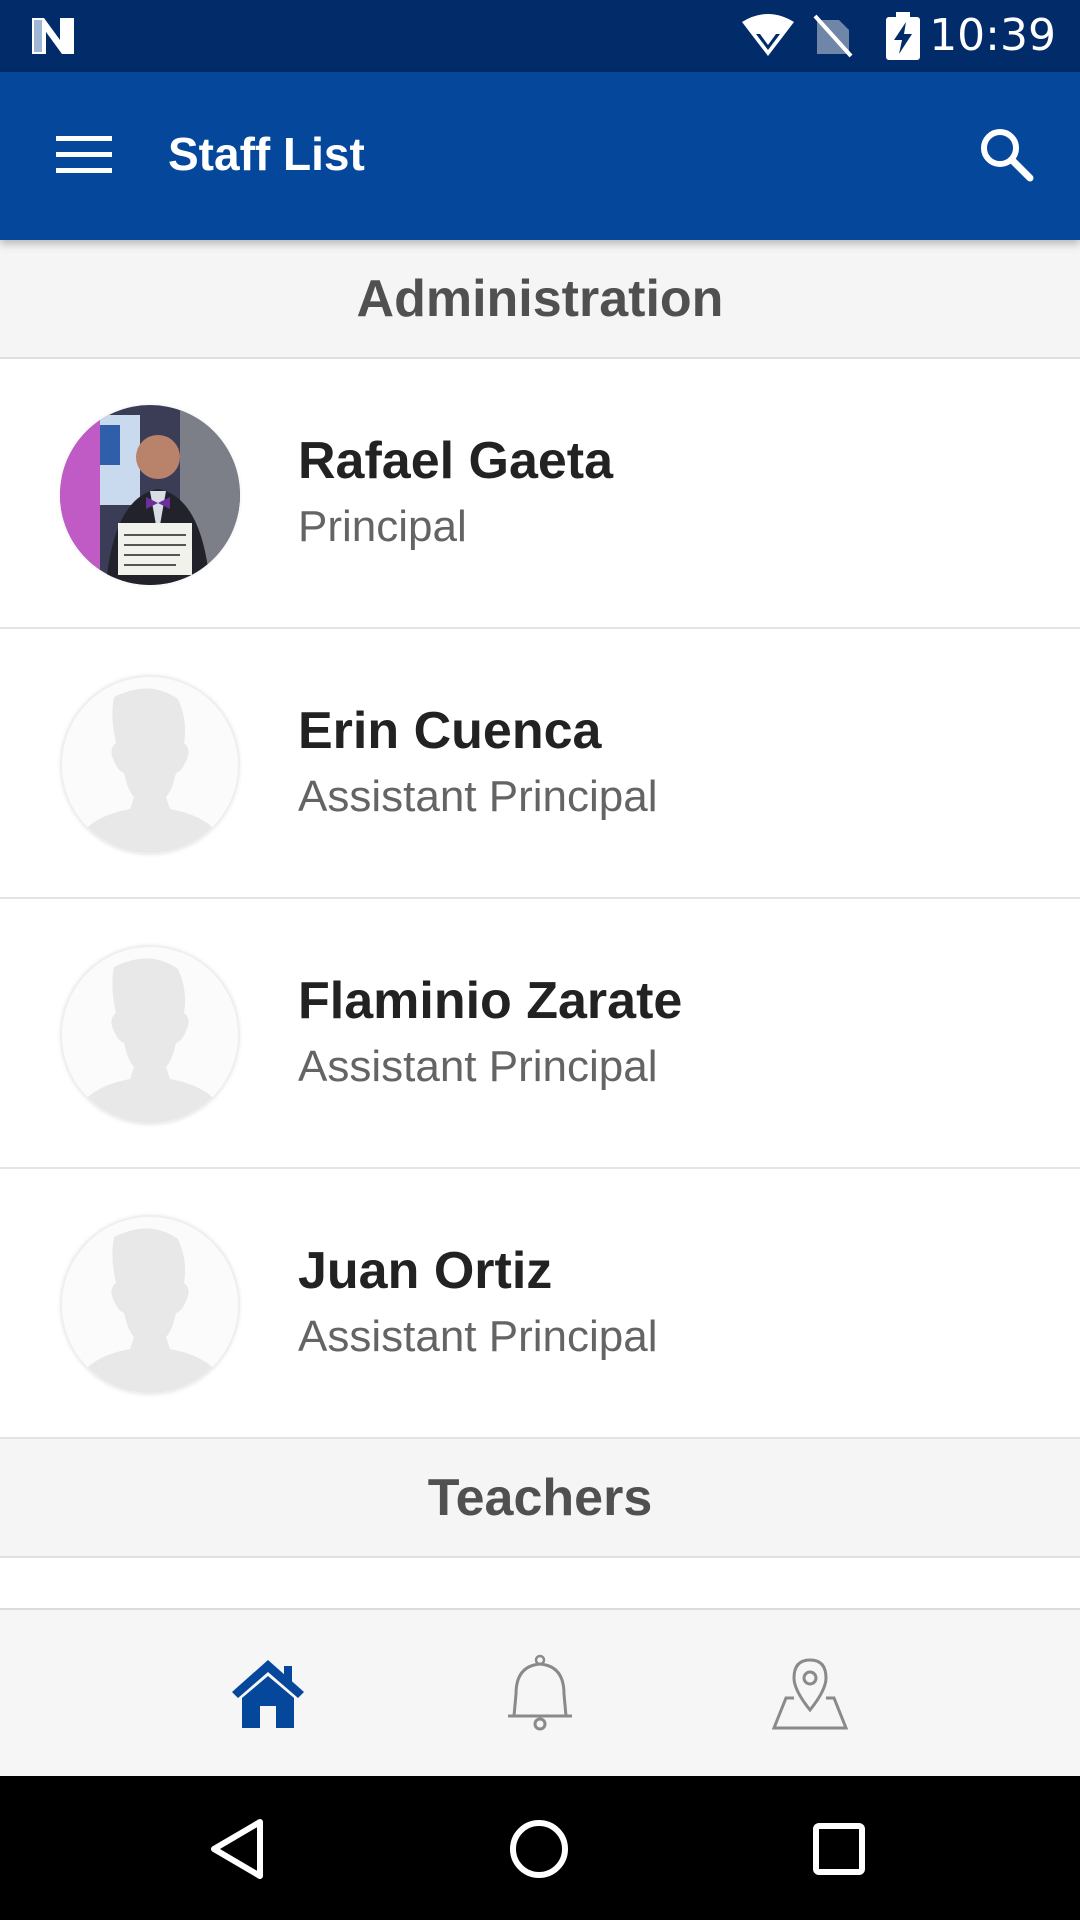  What do you see at coordinates (540, 494) in the screenshot?
I see `staff-row: Rafael Gaeta Principal` at bounding box center [540, 494].